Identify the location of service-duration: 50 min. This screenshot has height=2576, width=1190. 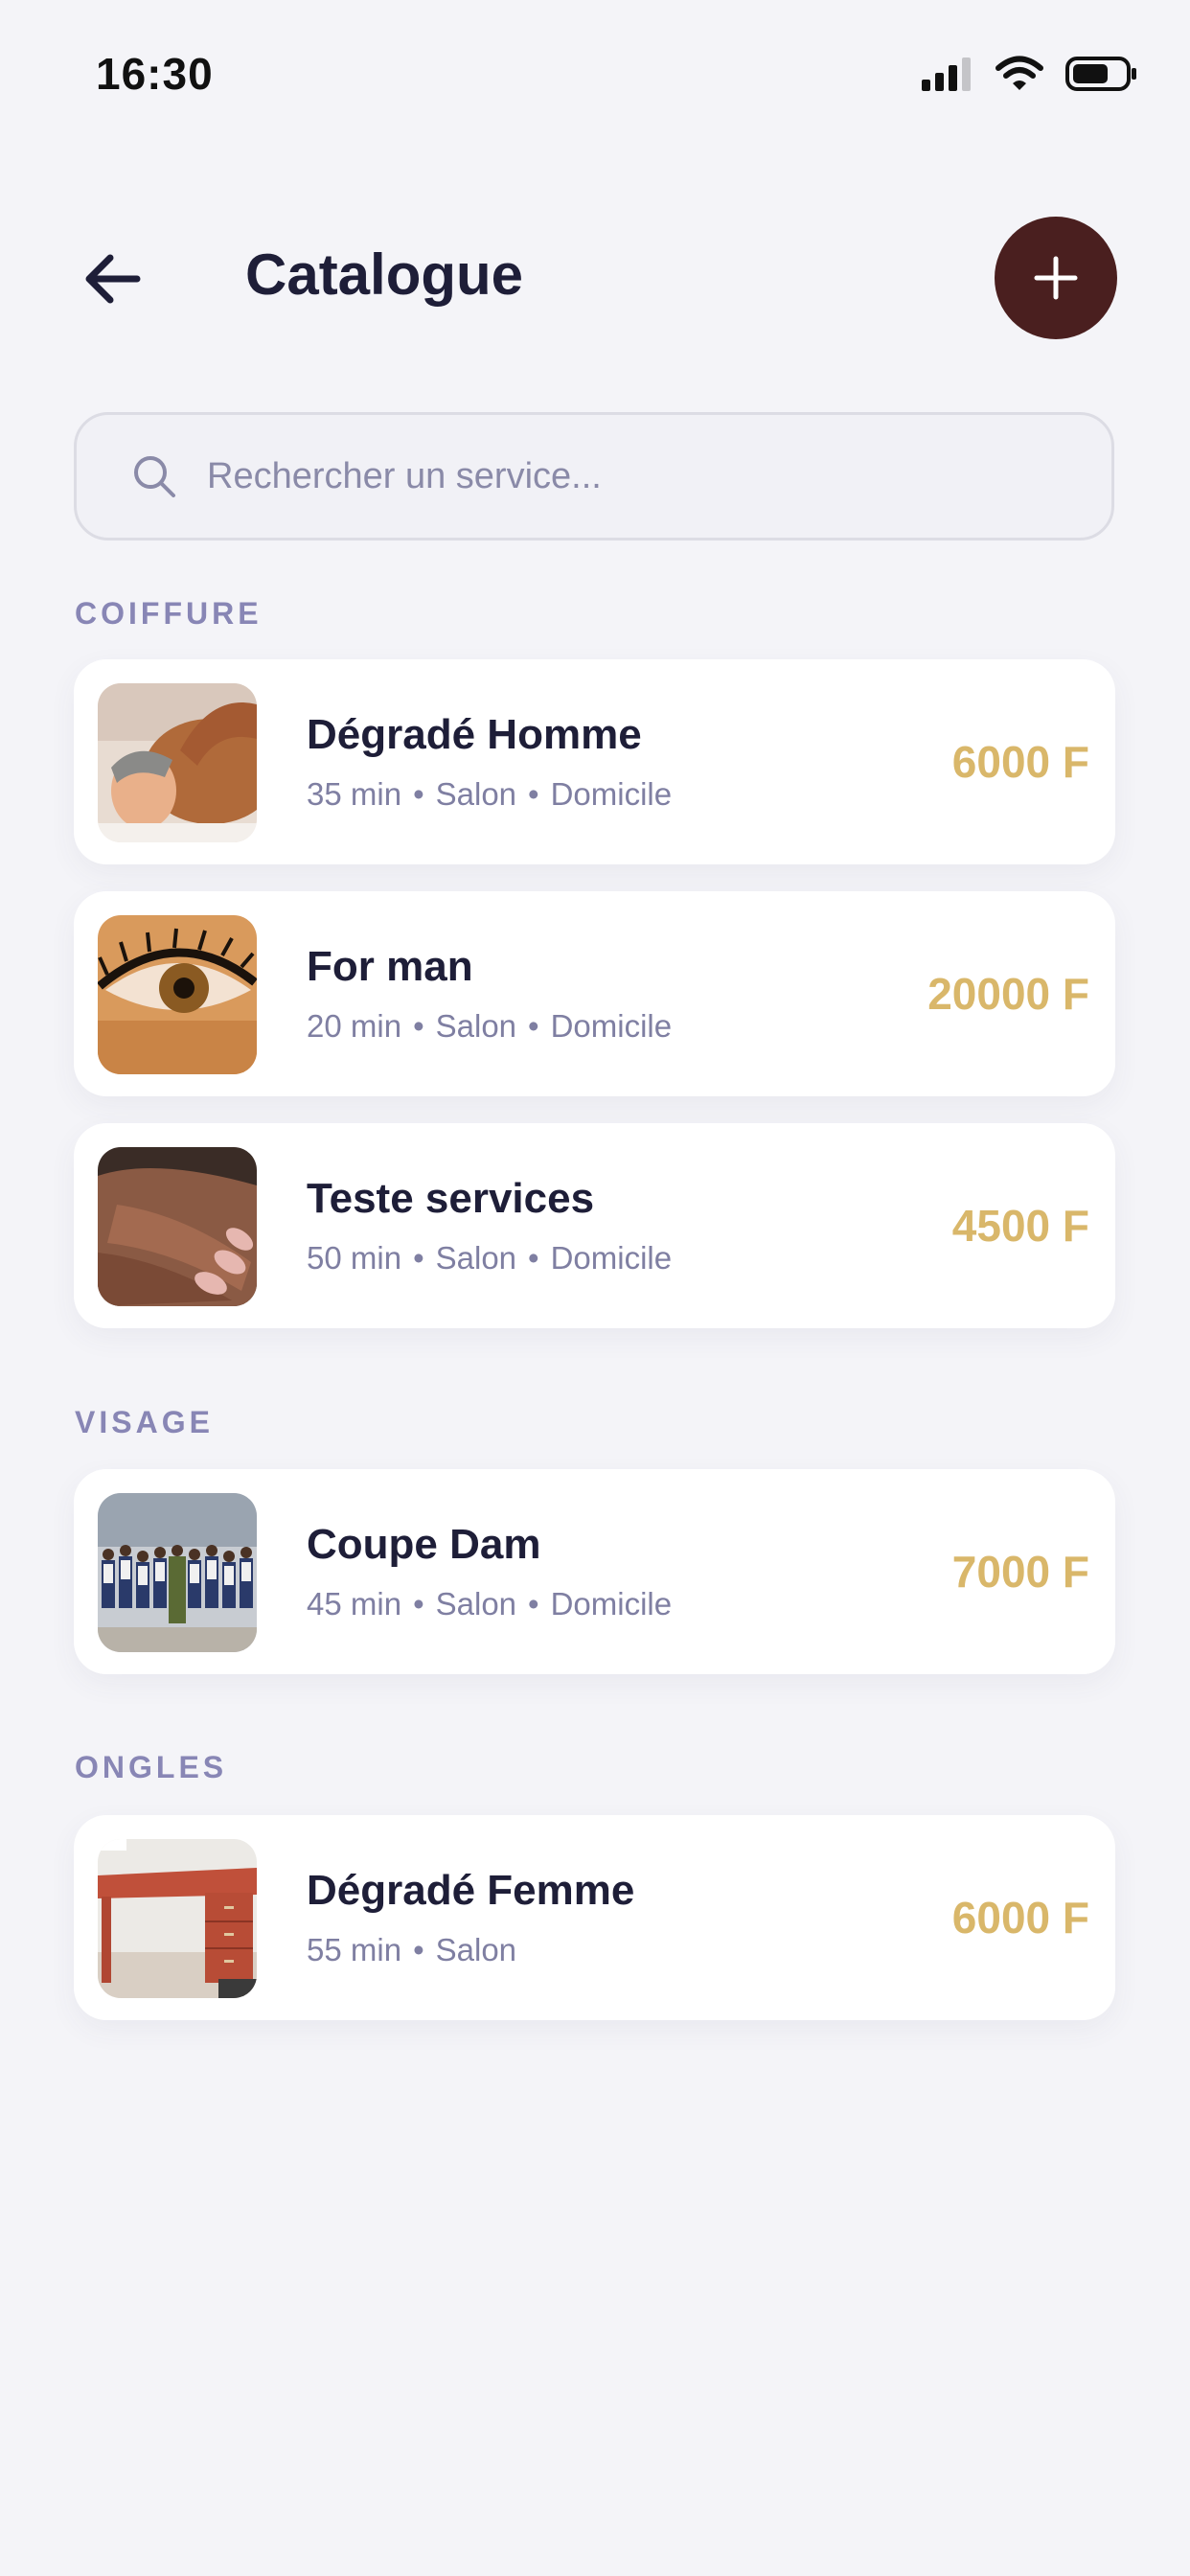
(355, 1258).